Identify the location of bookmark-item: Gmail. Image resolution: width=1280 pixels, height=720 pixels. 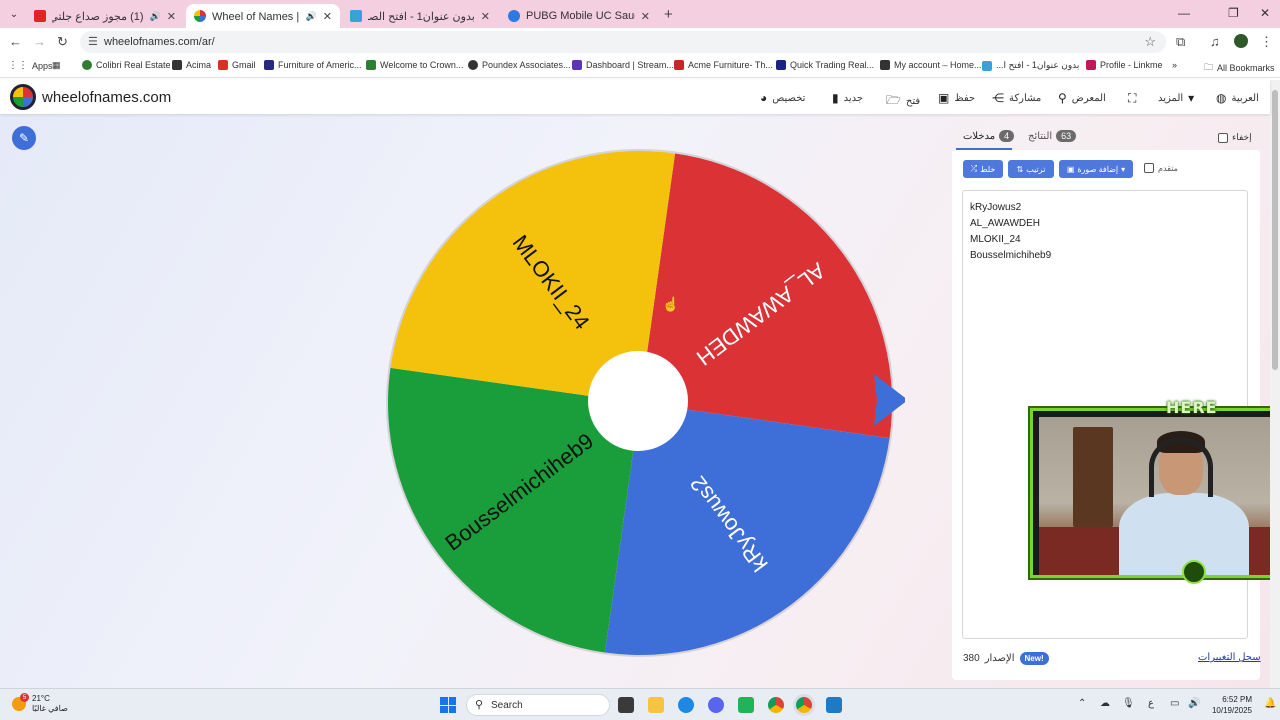
(237, 65).